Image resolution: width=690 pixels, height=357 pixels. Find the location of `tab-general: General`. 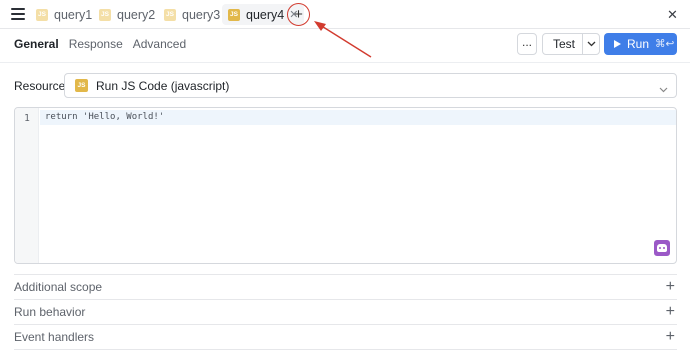

tab-general: General is located at coordinates (36, 44).